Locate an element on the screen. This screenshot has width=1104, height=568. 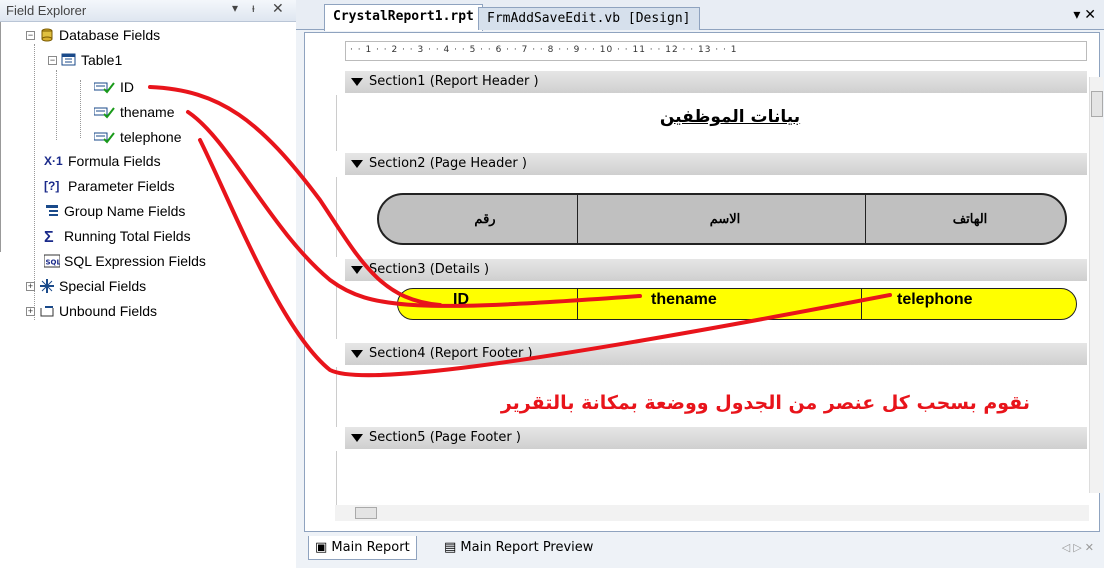
arrow-id is located at coordinates (295, 196).